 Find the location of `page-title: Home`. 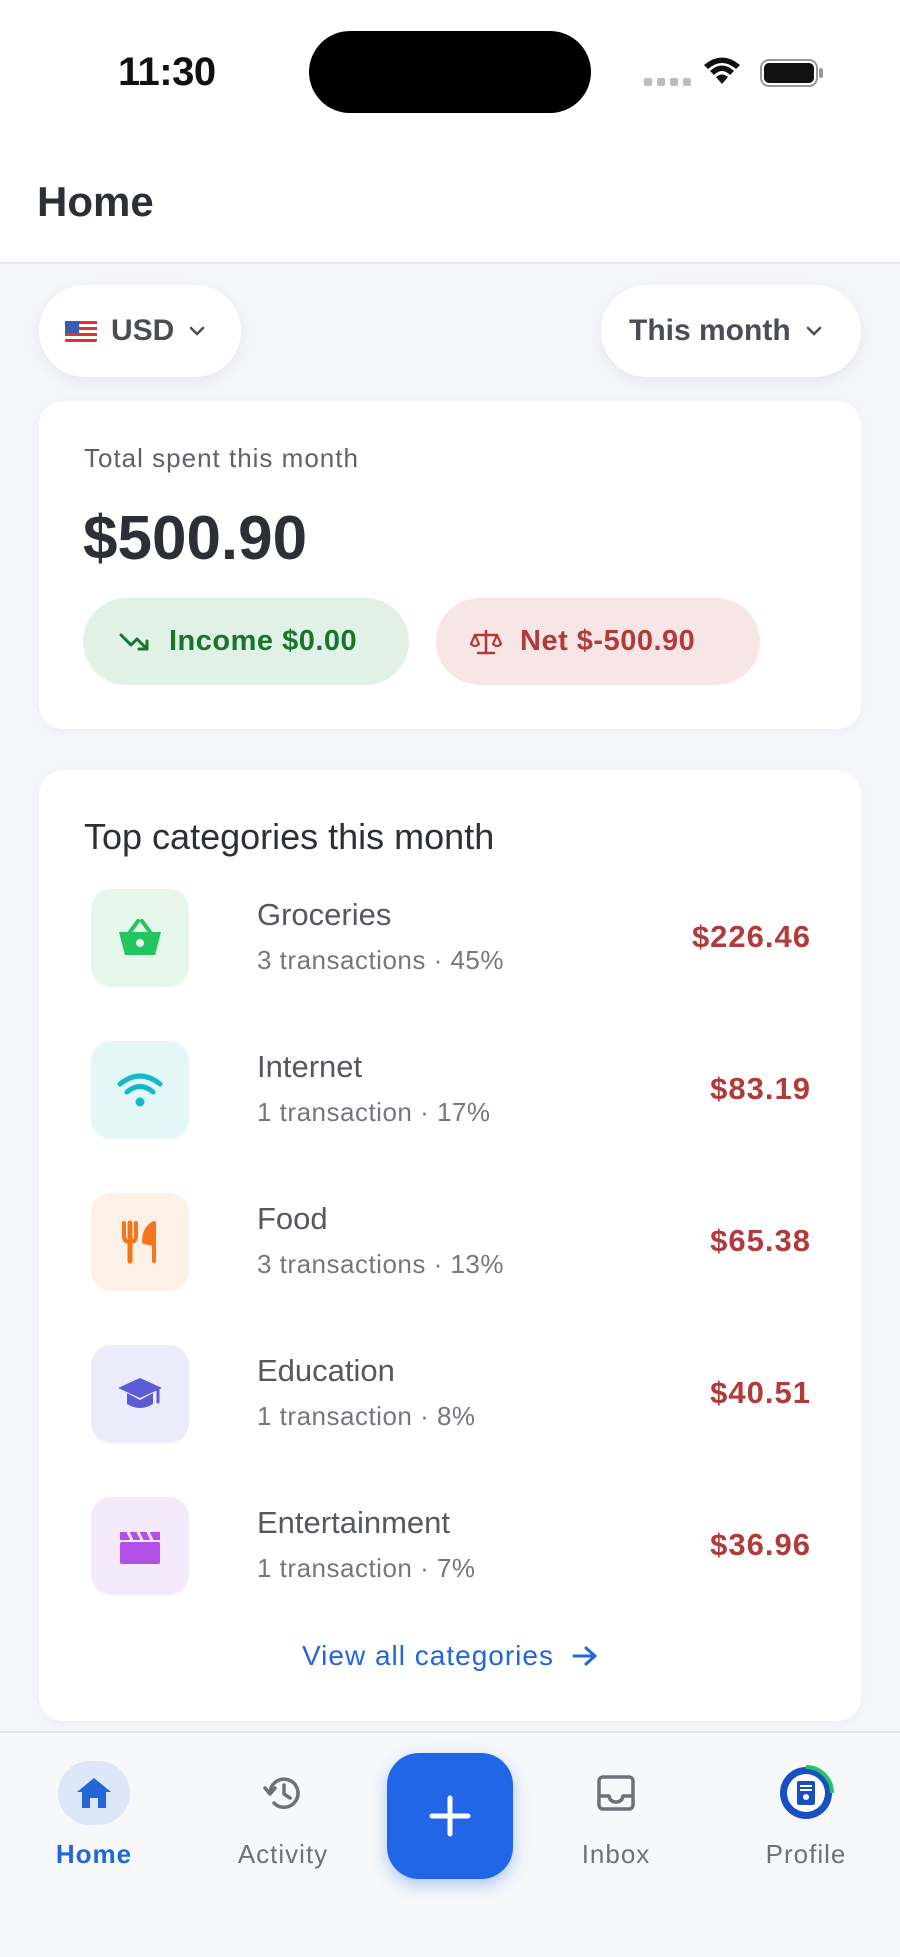

page-title: Home is located at coordinates (95, 201).